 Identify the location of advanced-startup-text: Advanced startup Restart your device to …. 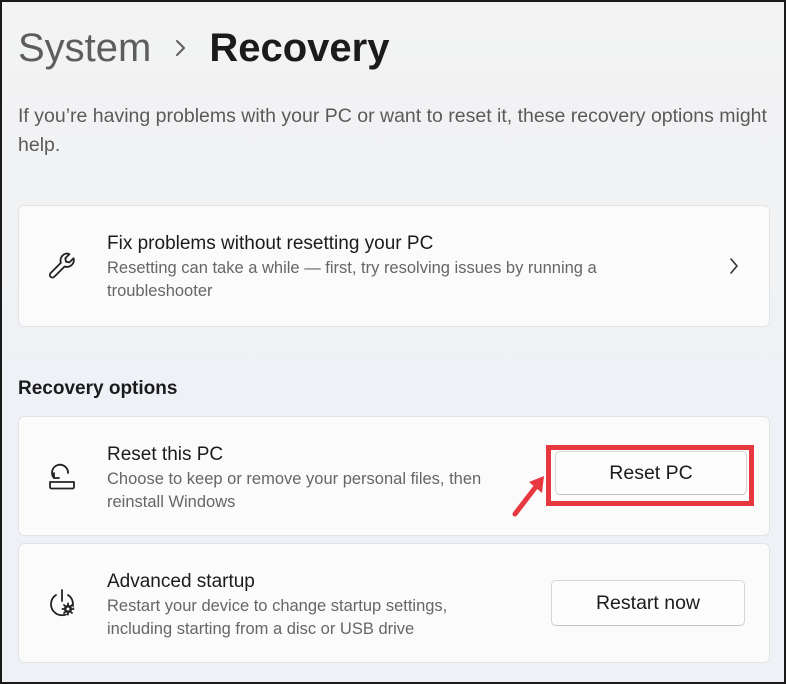
(307, 605).